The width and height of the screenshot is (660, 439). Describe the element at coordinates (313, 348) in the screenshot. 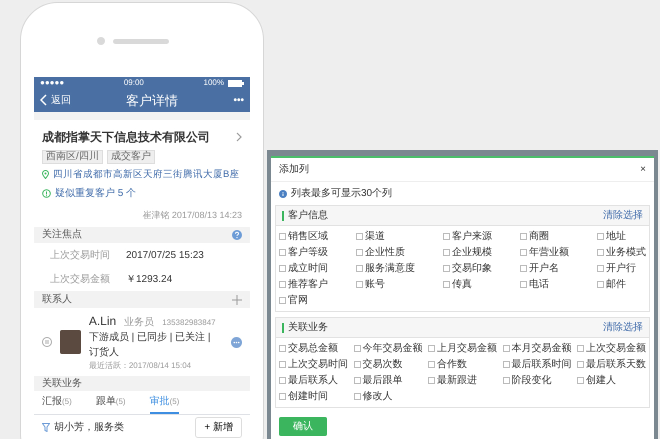

I see `option-label: 交易总金额` at that location.